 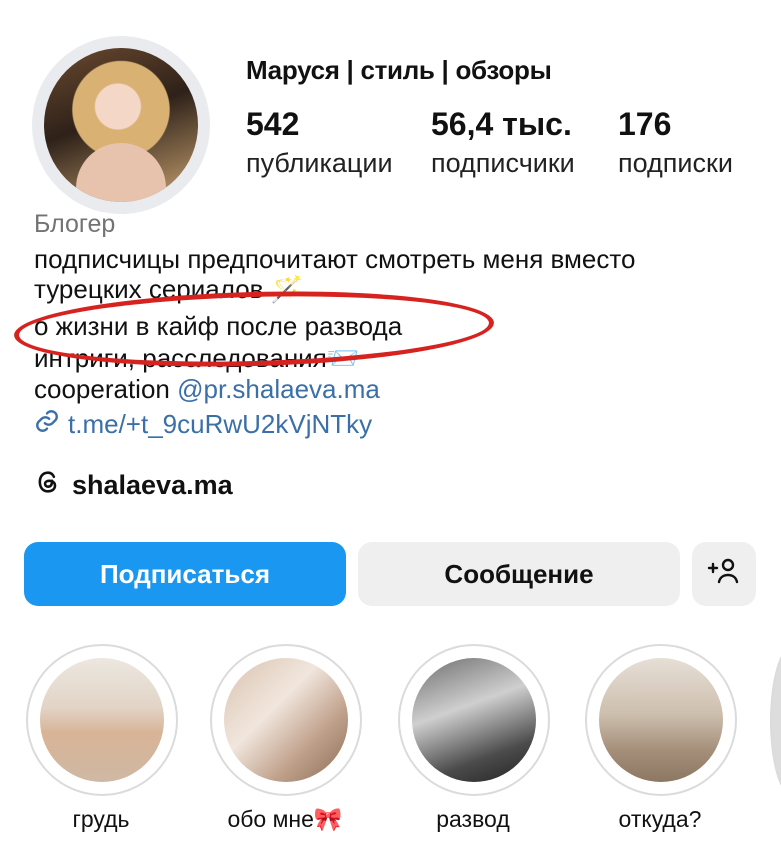 What do you see at coordinates (399, 70) in the screenshot?
I see `profile-username: Маруся | стиль | обзоры` at bounding box center [399, 70].